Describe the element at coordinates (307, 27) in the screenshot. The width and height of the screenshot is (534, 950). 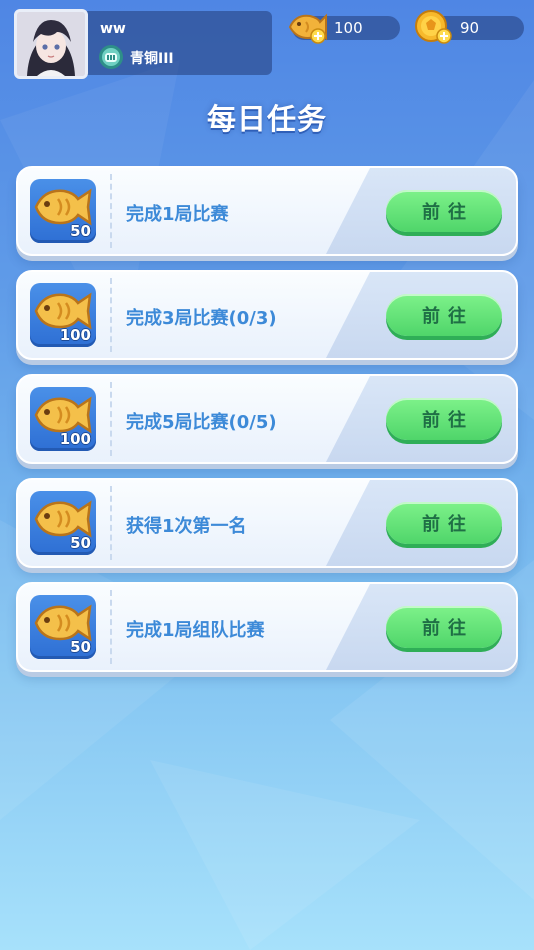
I see `fish-coin-plus-icon` at that location.